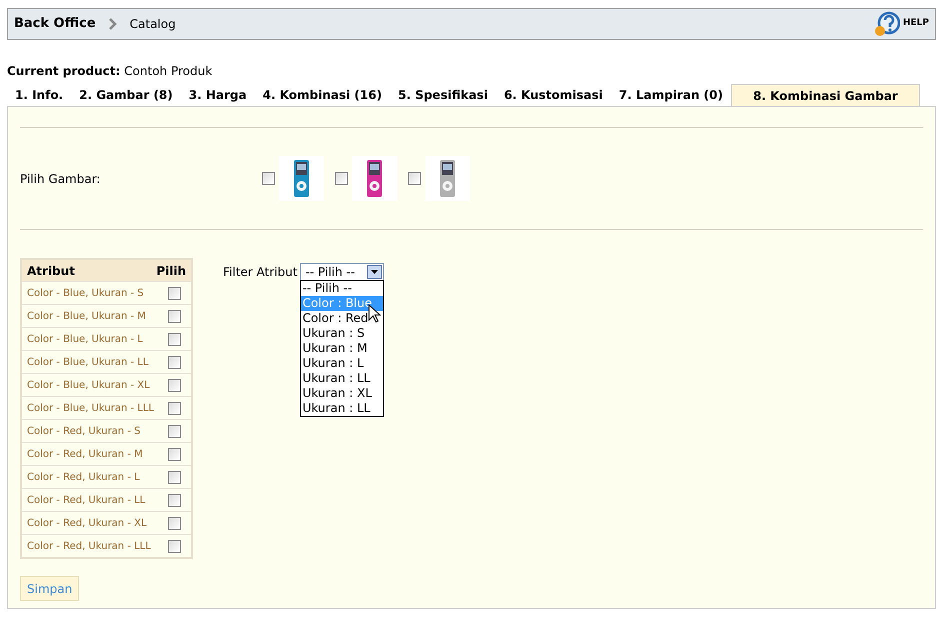 The width and height of the screenshot is (943, 623). I want to click on dropdown-option: Ukuran : L, so click(342, 363).